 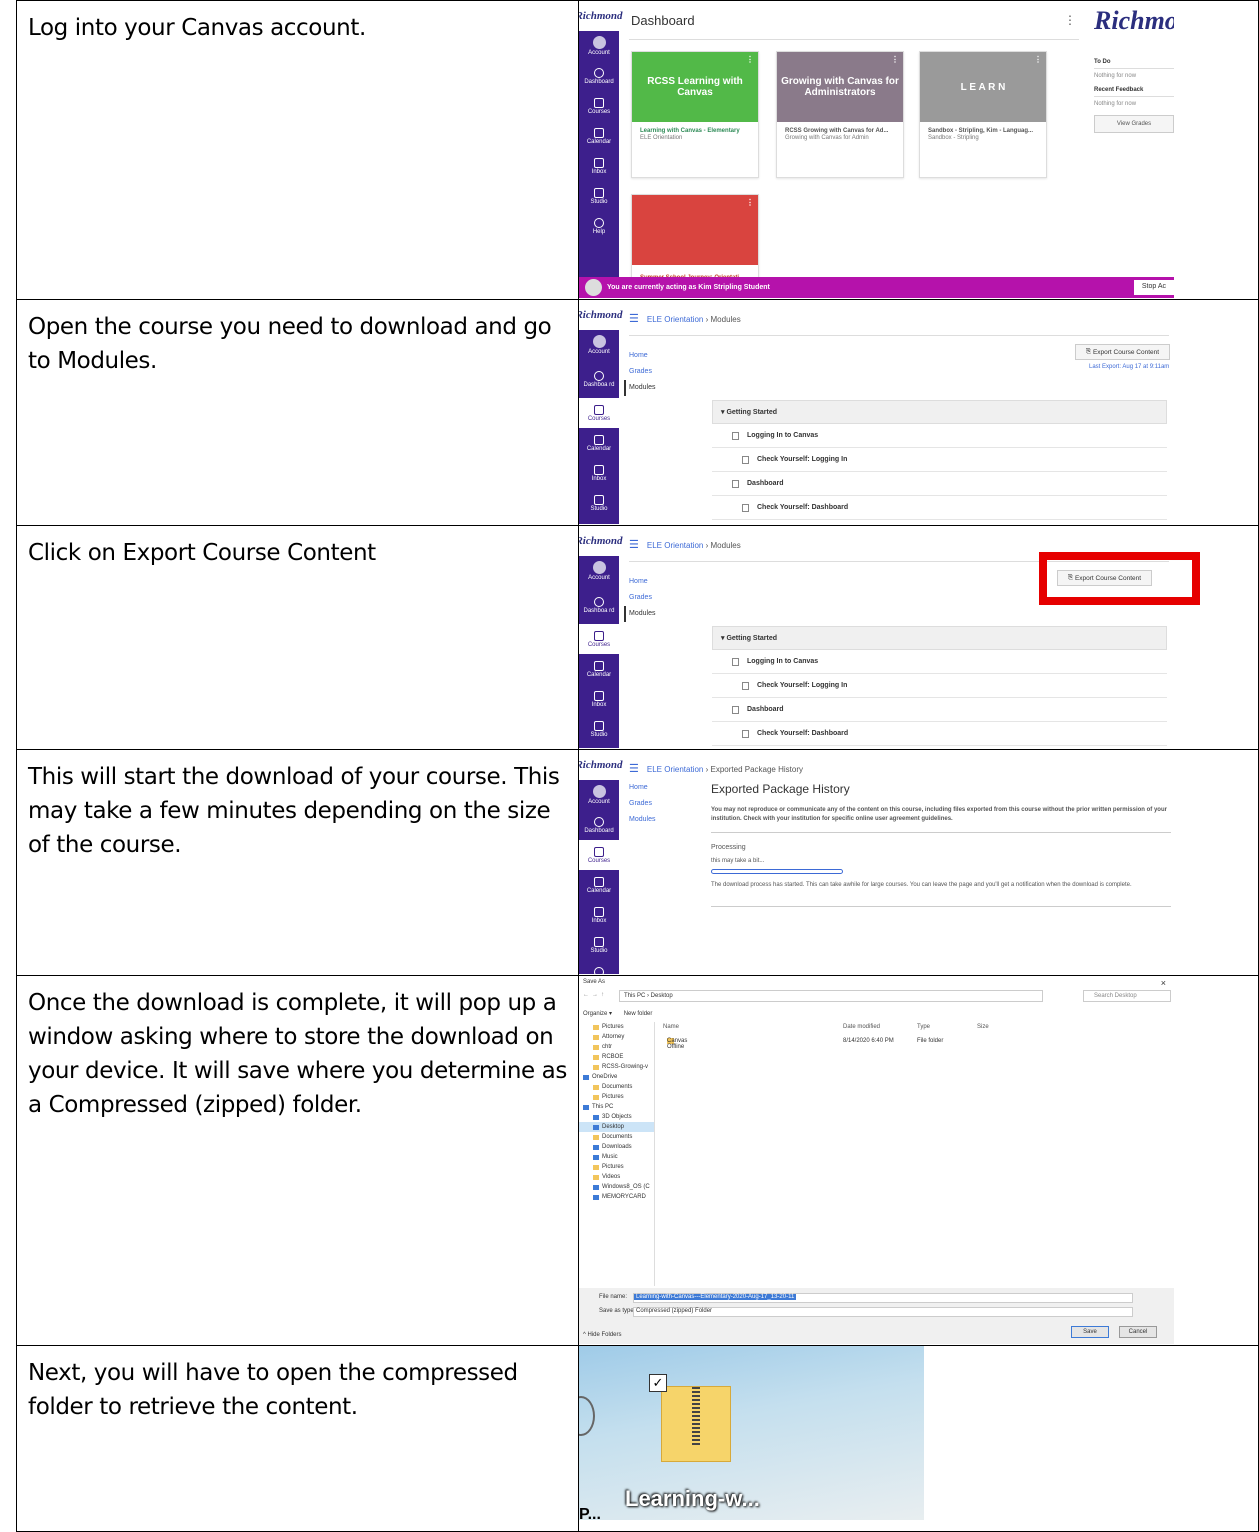 I want to click on tree-item: MEMORYCARD, so click(x=616, y=1197).